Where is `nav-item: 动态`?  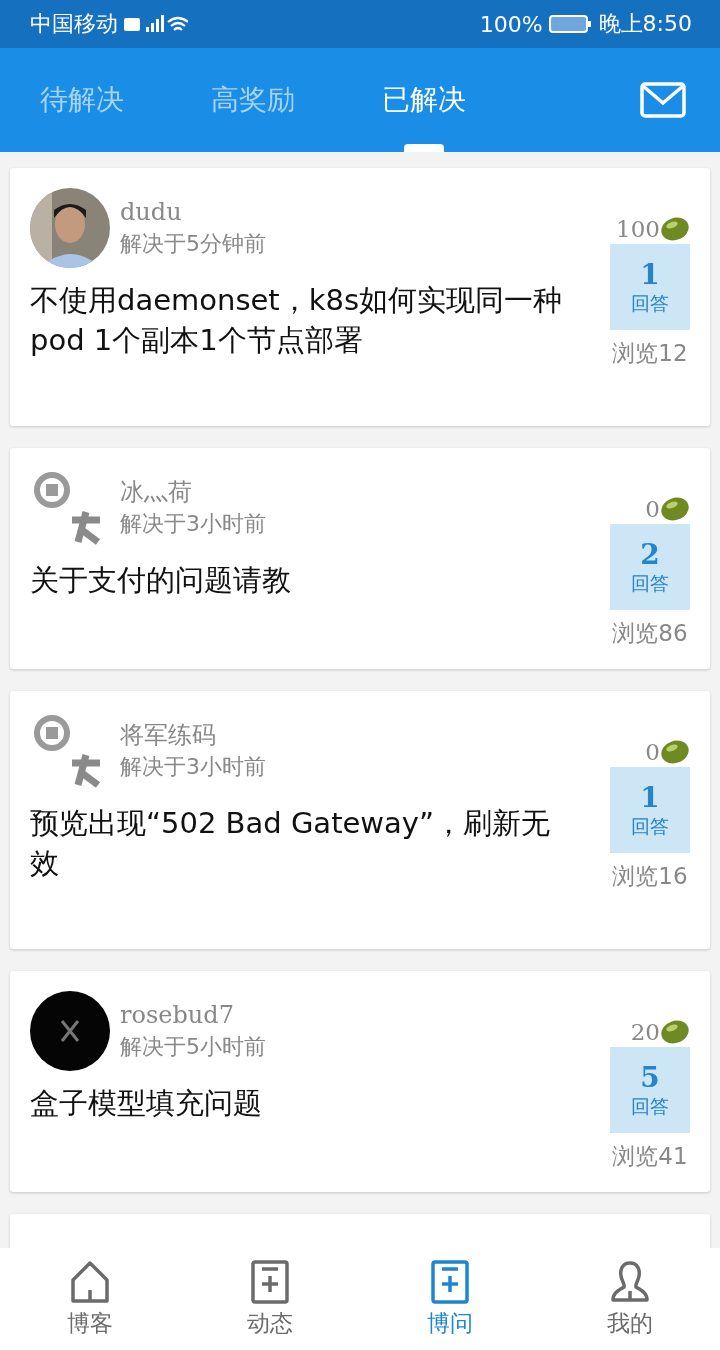 nav-item: 动态 is located at coordinates (270, 1299).